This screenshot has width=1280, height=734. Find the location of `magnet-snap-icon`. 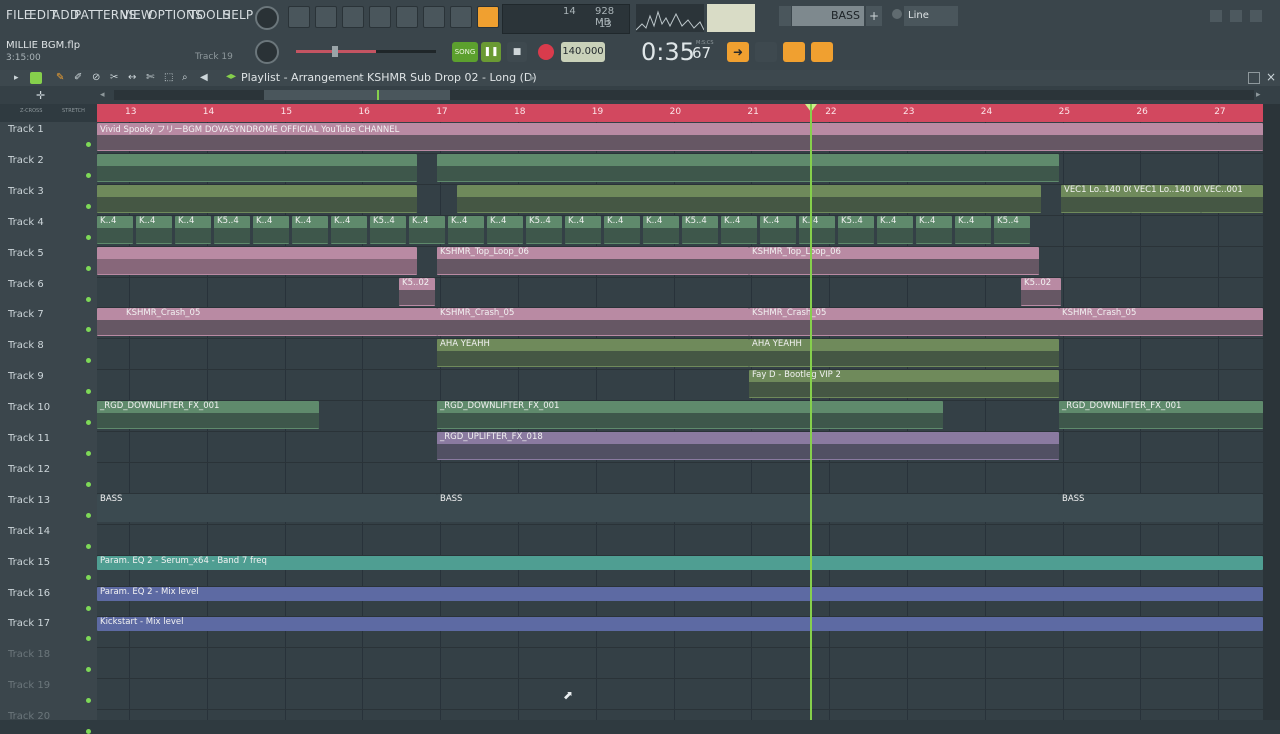

magnet-snap-icon is located at coordinates (36, 78).